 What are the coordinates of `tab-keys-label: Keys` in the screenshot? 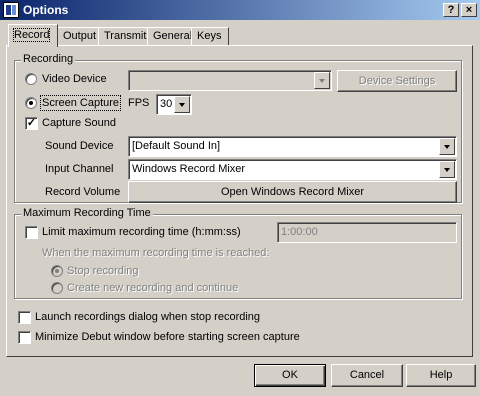 It's located at (209, 36).